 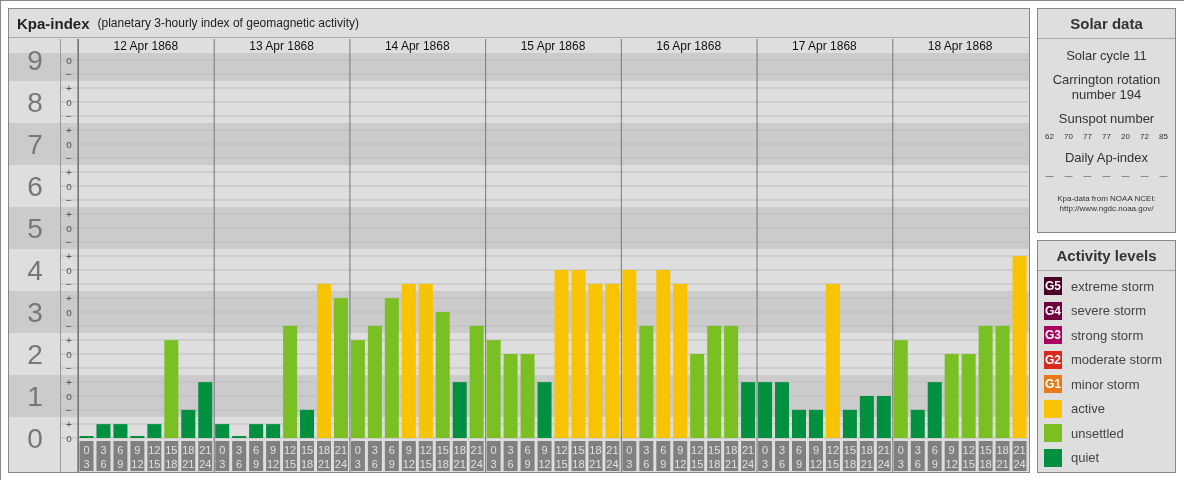 I want to click on solar-cycle: Solar cycle 11, so click(x=1106, y=55).